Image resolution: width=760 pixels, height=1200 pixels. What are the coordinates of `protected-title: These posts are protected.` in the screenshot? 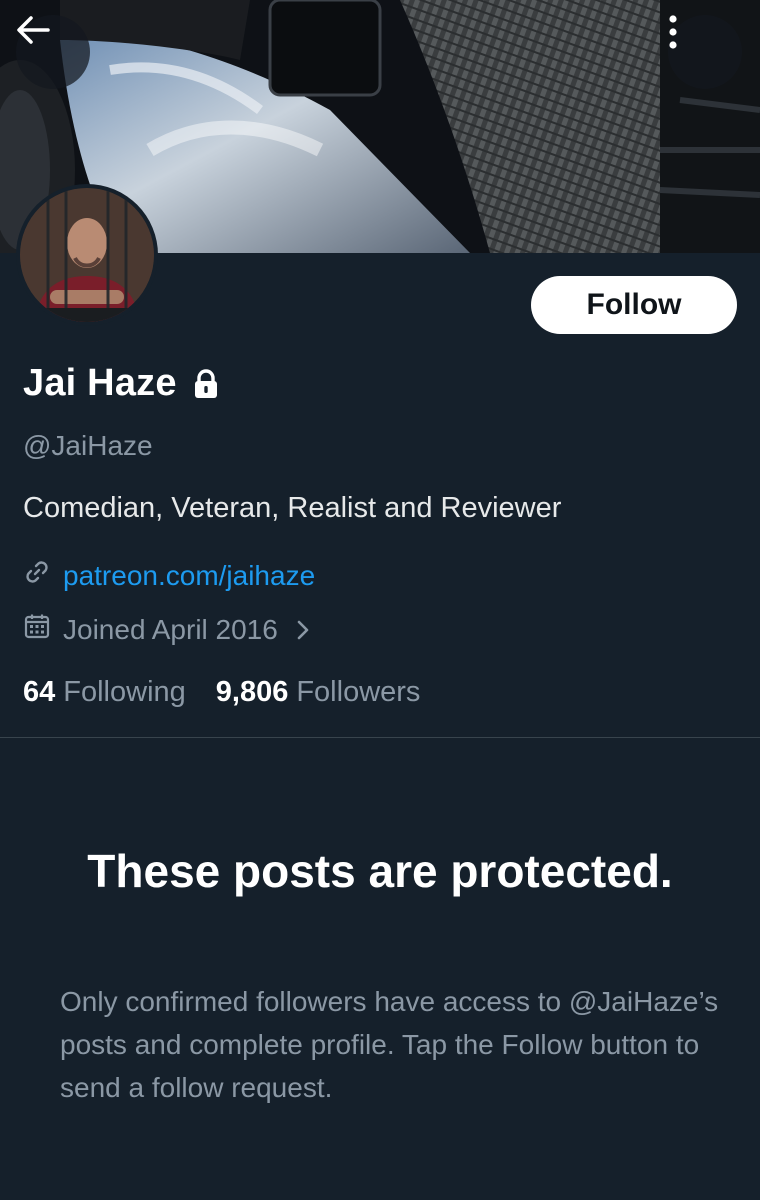 It's located at (380, 871).